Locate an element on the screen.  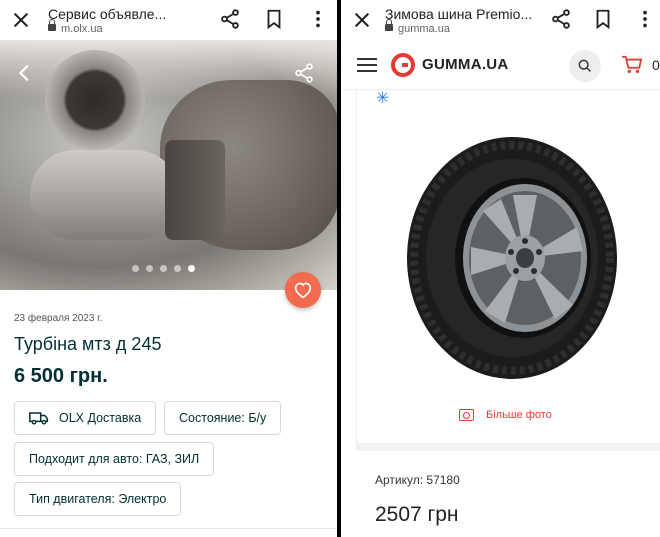
winter-snowflake-icon: ✳ is located at coordinates (383, 98).